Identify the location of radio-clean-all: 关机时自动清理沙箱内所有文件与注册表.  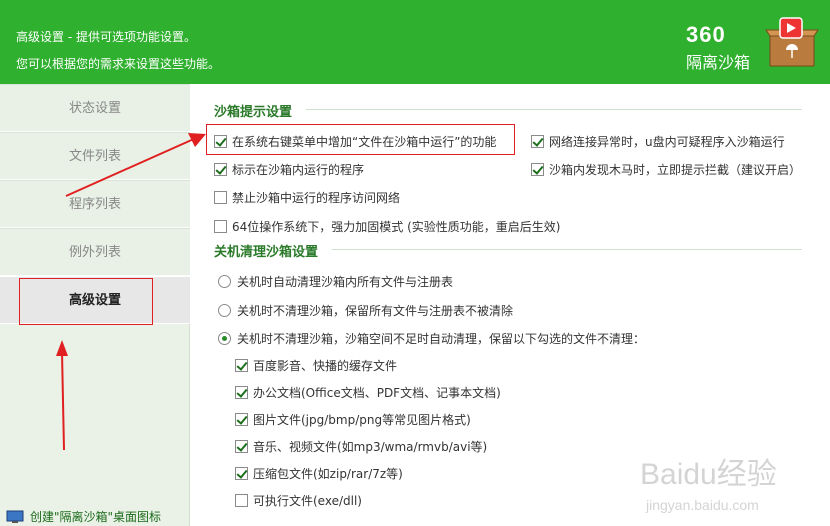
(335, 281).